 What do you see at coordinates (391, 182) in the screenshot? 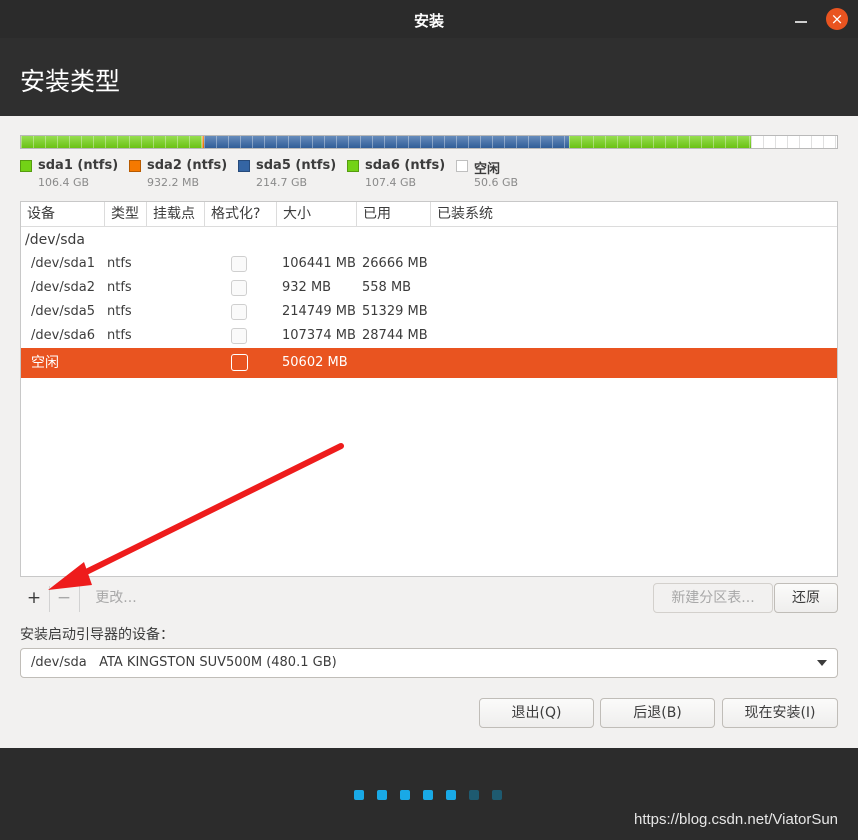
I see `legend-size: 107.4 GB` at bounding box center [391, 182].